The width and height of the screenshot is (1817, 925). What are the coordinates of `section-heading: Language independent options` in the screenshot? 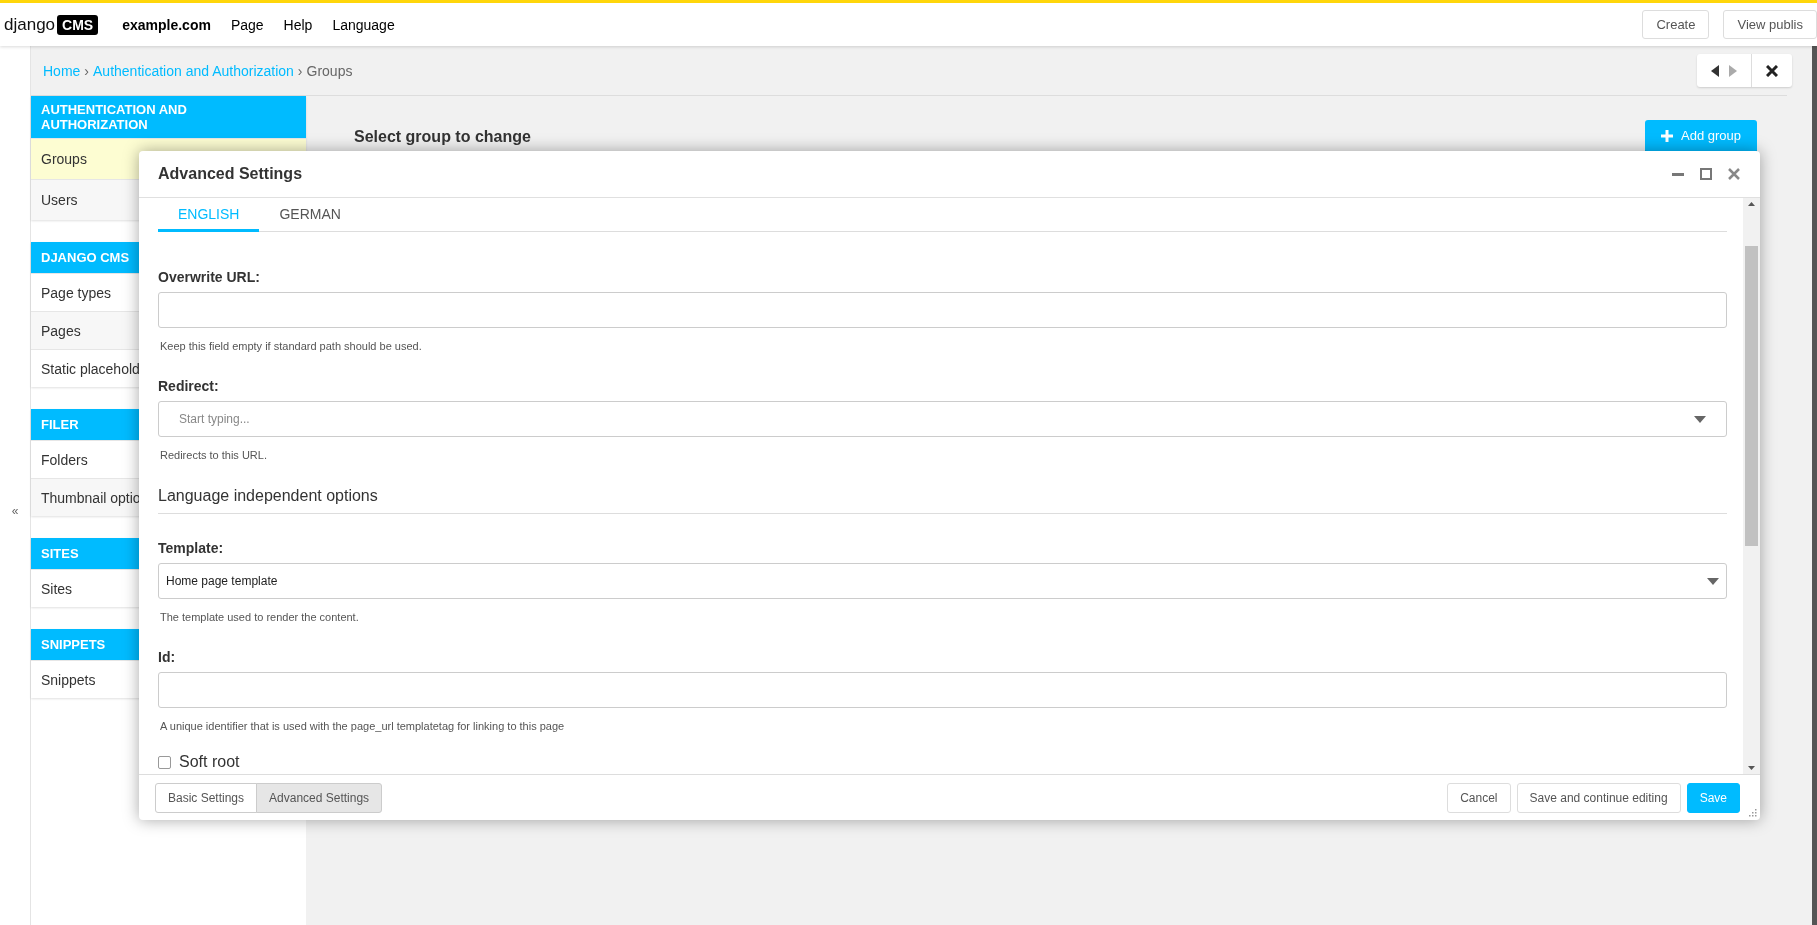 It's located at (942, 500).